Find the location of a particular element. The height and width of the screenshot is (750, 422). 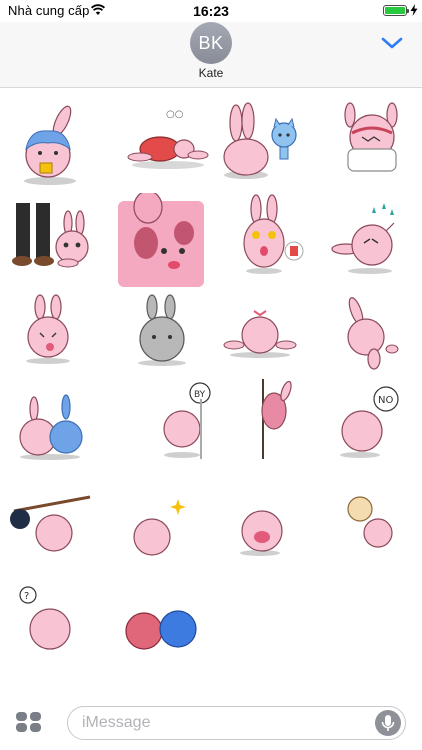

sticker-rabbit-stone is located at coordinates (176, 343).